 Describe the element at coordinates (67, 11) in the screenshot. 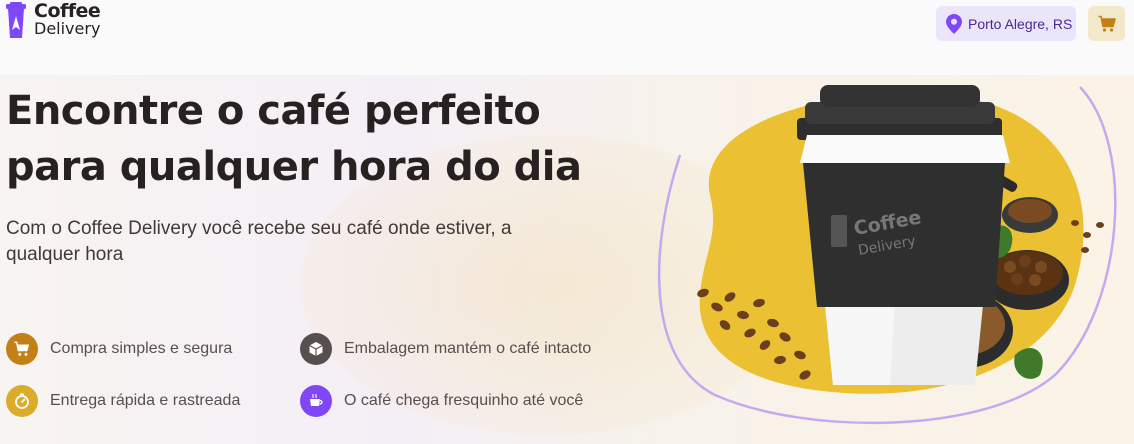

I see `logo-title: Coffee` at that location.